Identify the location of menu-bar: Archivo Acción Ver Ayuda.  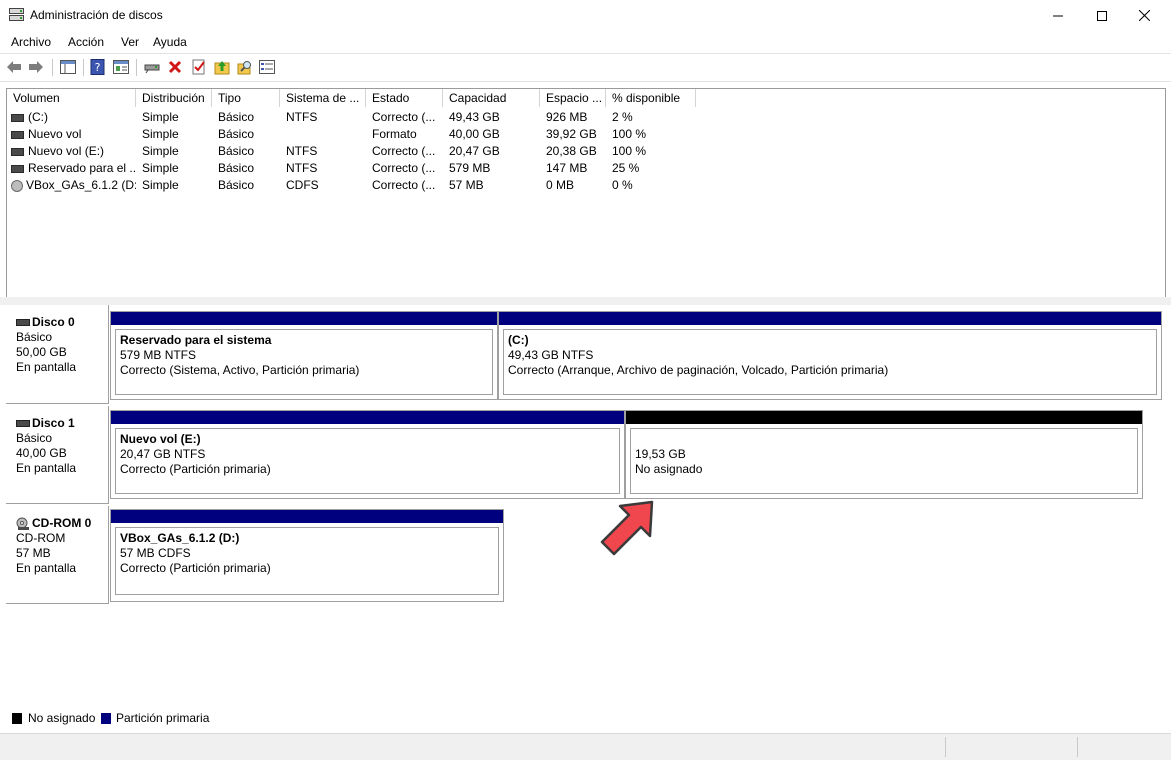
(585, 42).